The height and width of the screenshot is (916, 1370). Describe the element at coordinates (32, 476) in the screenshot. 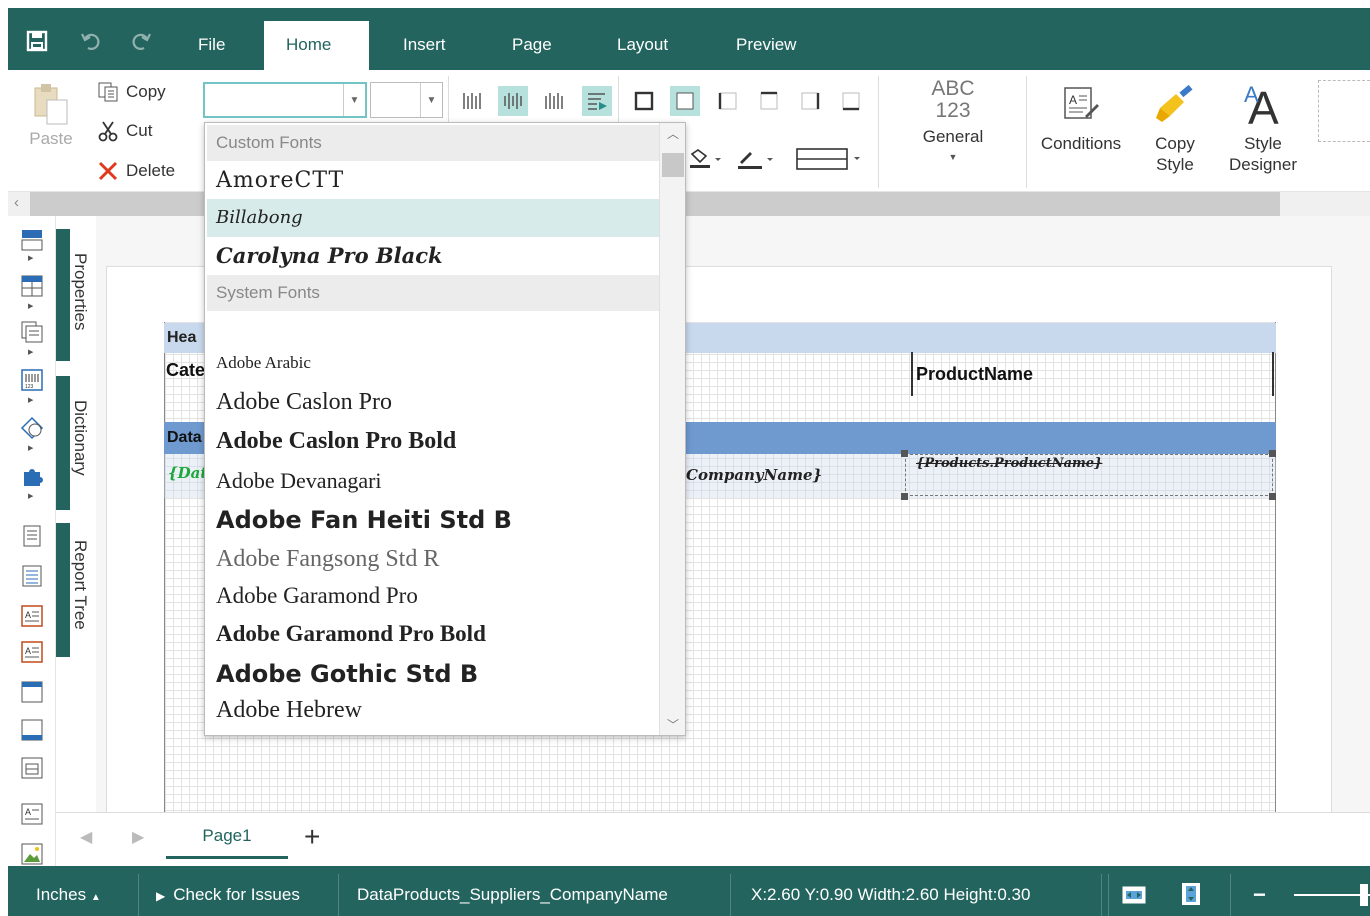

I see `puzzle-icon` at that location.